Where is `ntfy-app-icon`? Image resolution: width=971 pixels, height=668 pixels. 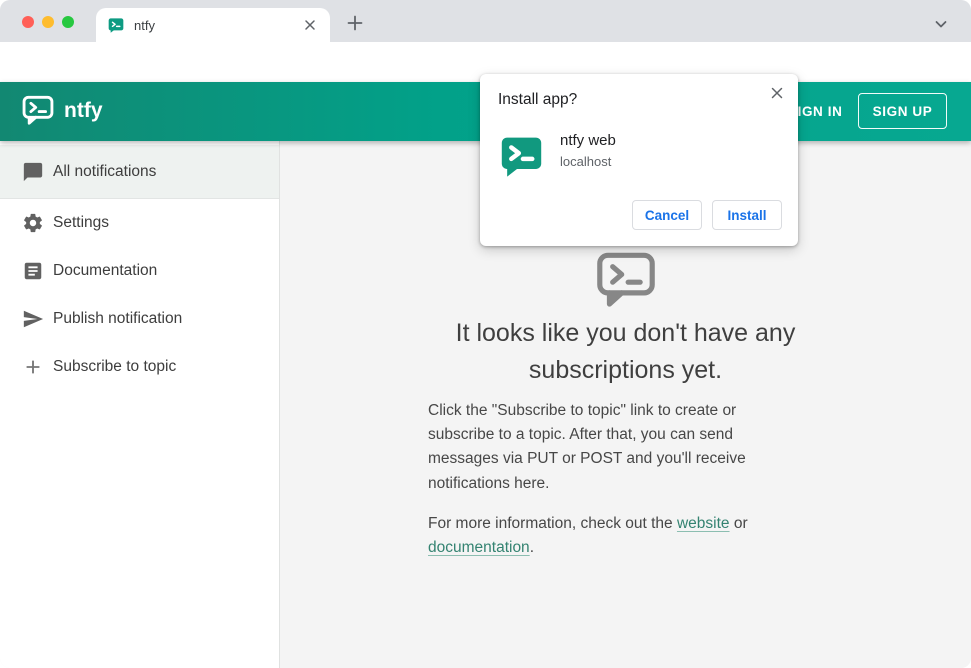 ntfy-app-icon is located at coordinates (521, 155).